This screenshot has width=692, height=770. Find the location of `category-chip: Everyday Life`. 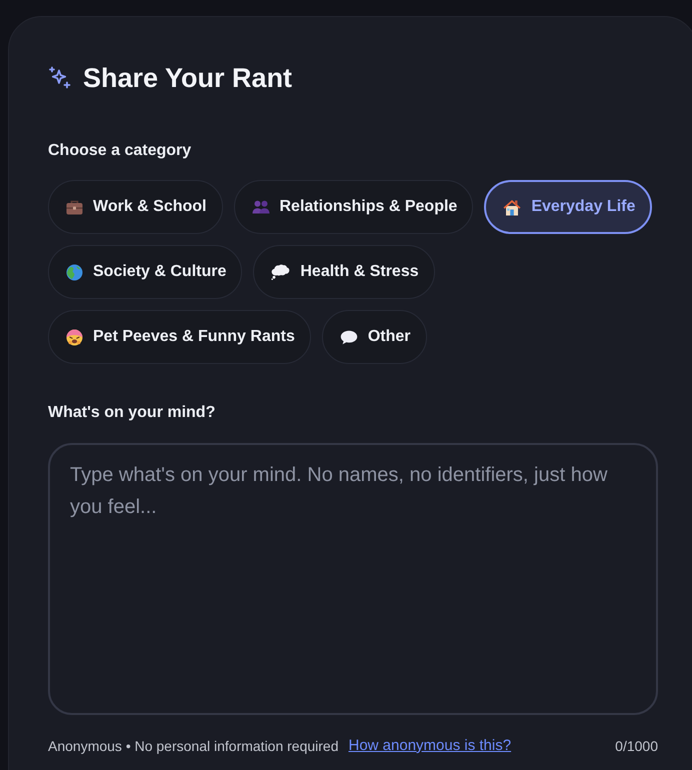

category-chip: Everyday Life is located at coordinates (568, 207).